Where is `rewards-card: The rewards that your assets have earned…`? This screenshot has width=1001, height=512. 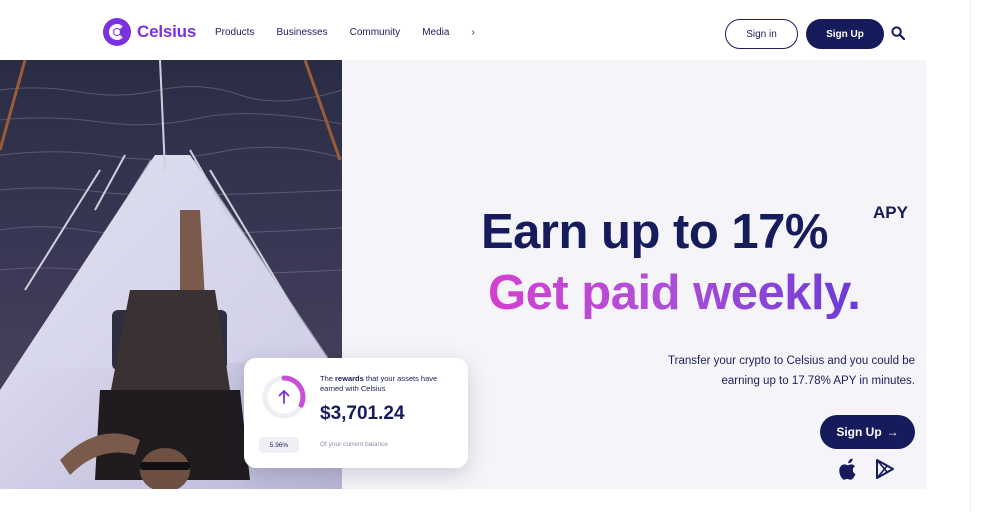
rewards-card: The rewards that your assets have earned… is located at coordinates (356, 413).